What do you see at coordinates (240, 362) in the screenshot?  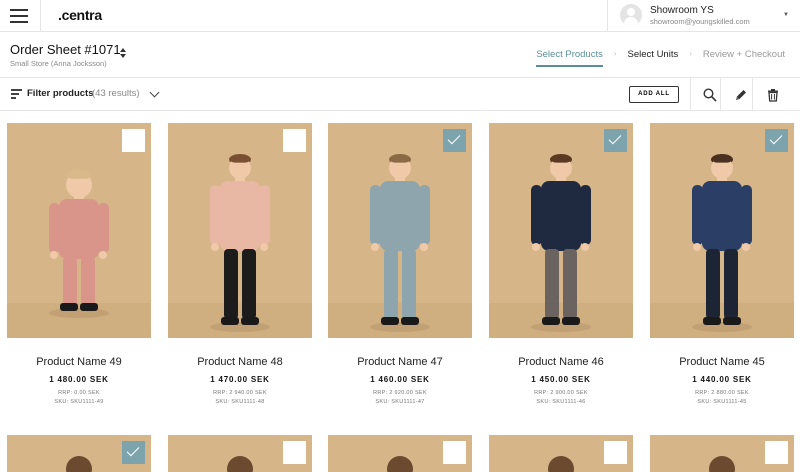 I see `product-name: Product Name 48` at bounding box center [240, 362].